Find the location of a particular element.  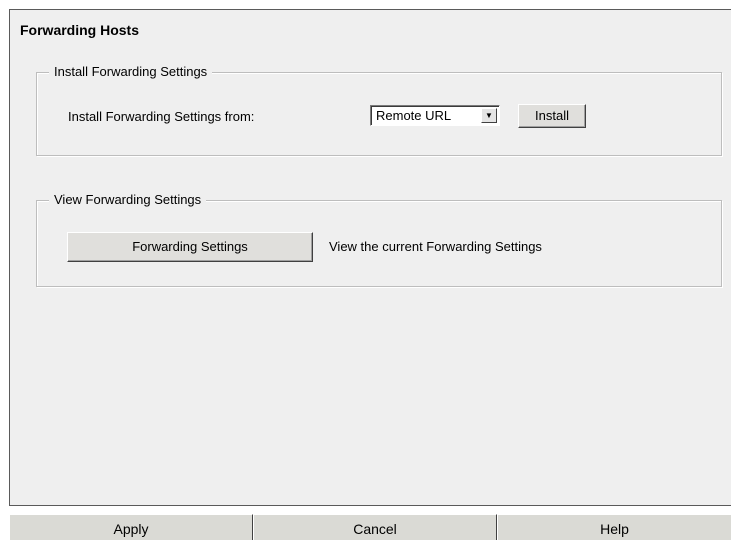

install-from-label: Install Forwarding Settings from: is located at coordinates (161, 116).